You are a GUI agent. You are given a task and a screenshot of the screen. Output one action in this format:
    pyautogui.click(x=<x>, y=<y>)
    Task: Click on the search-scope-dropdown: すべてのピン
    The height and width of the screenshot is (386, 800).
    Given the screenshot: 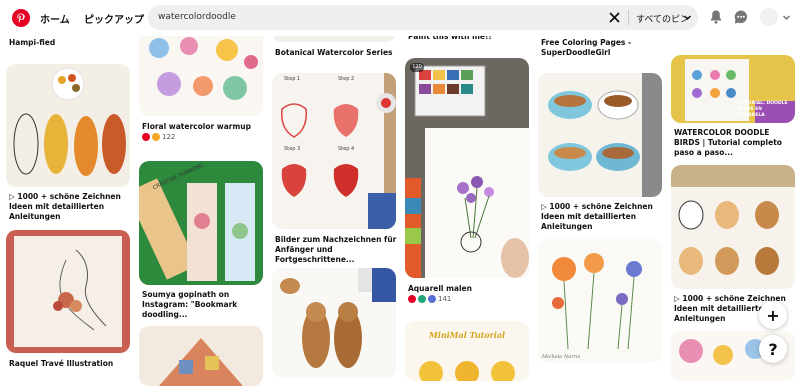 What is the action you would take?
    pyautogui.click(x=662, y=18)
    